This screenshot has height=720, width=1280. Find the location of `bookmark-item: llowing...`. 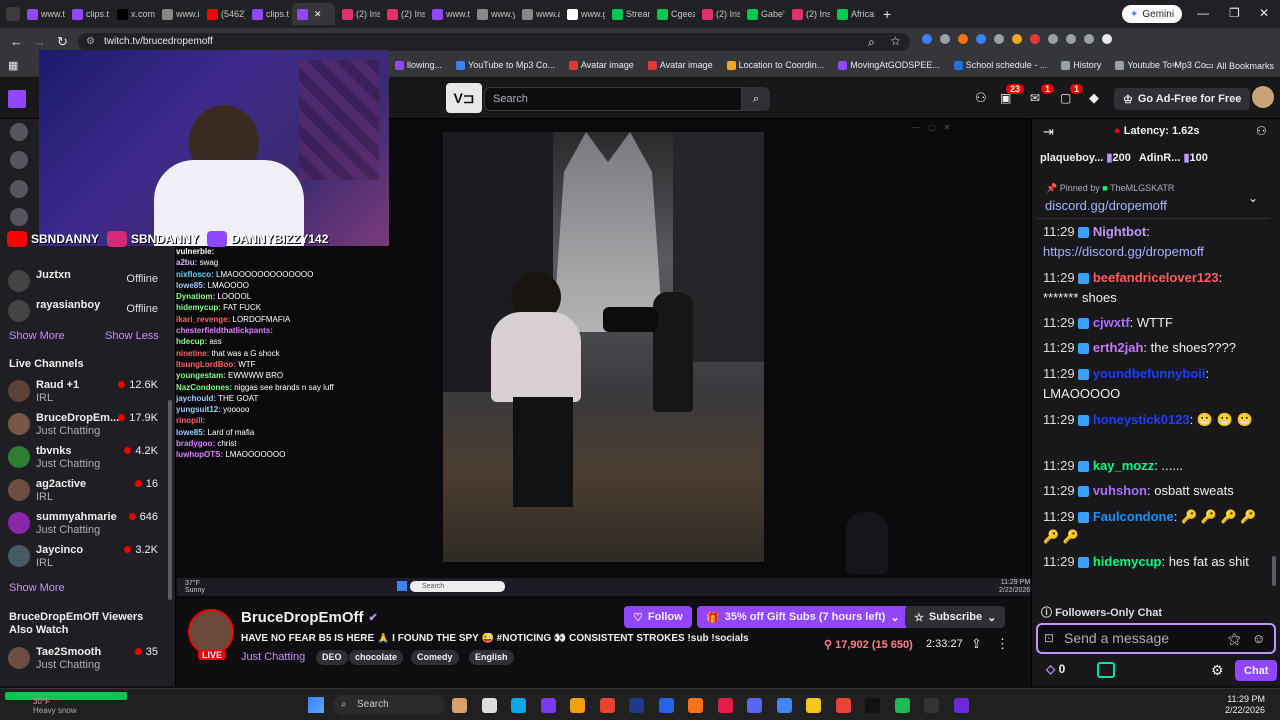

bookmark-item: llowing... is located at coordinates (418, 65).